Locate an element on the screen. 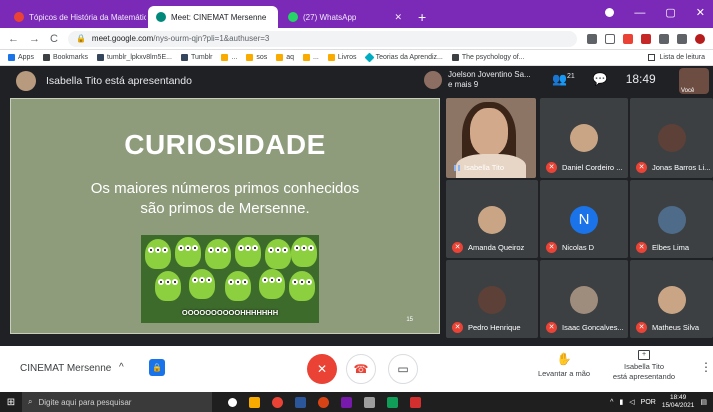 Image resolution: width=713 pixels, height=412 pixels. presentation-status-button: + Isabella Tito está apresentando is located at coordinates (644, 366).